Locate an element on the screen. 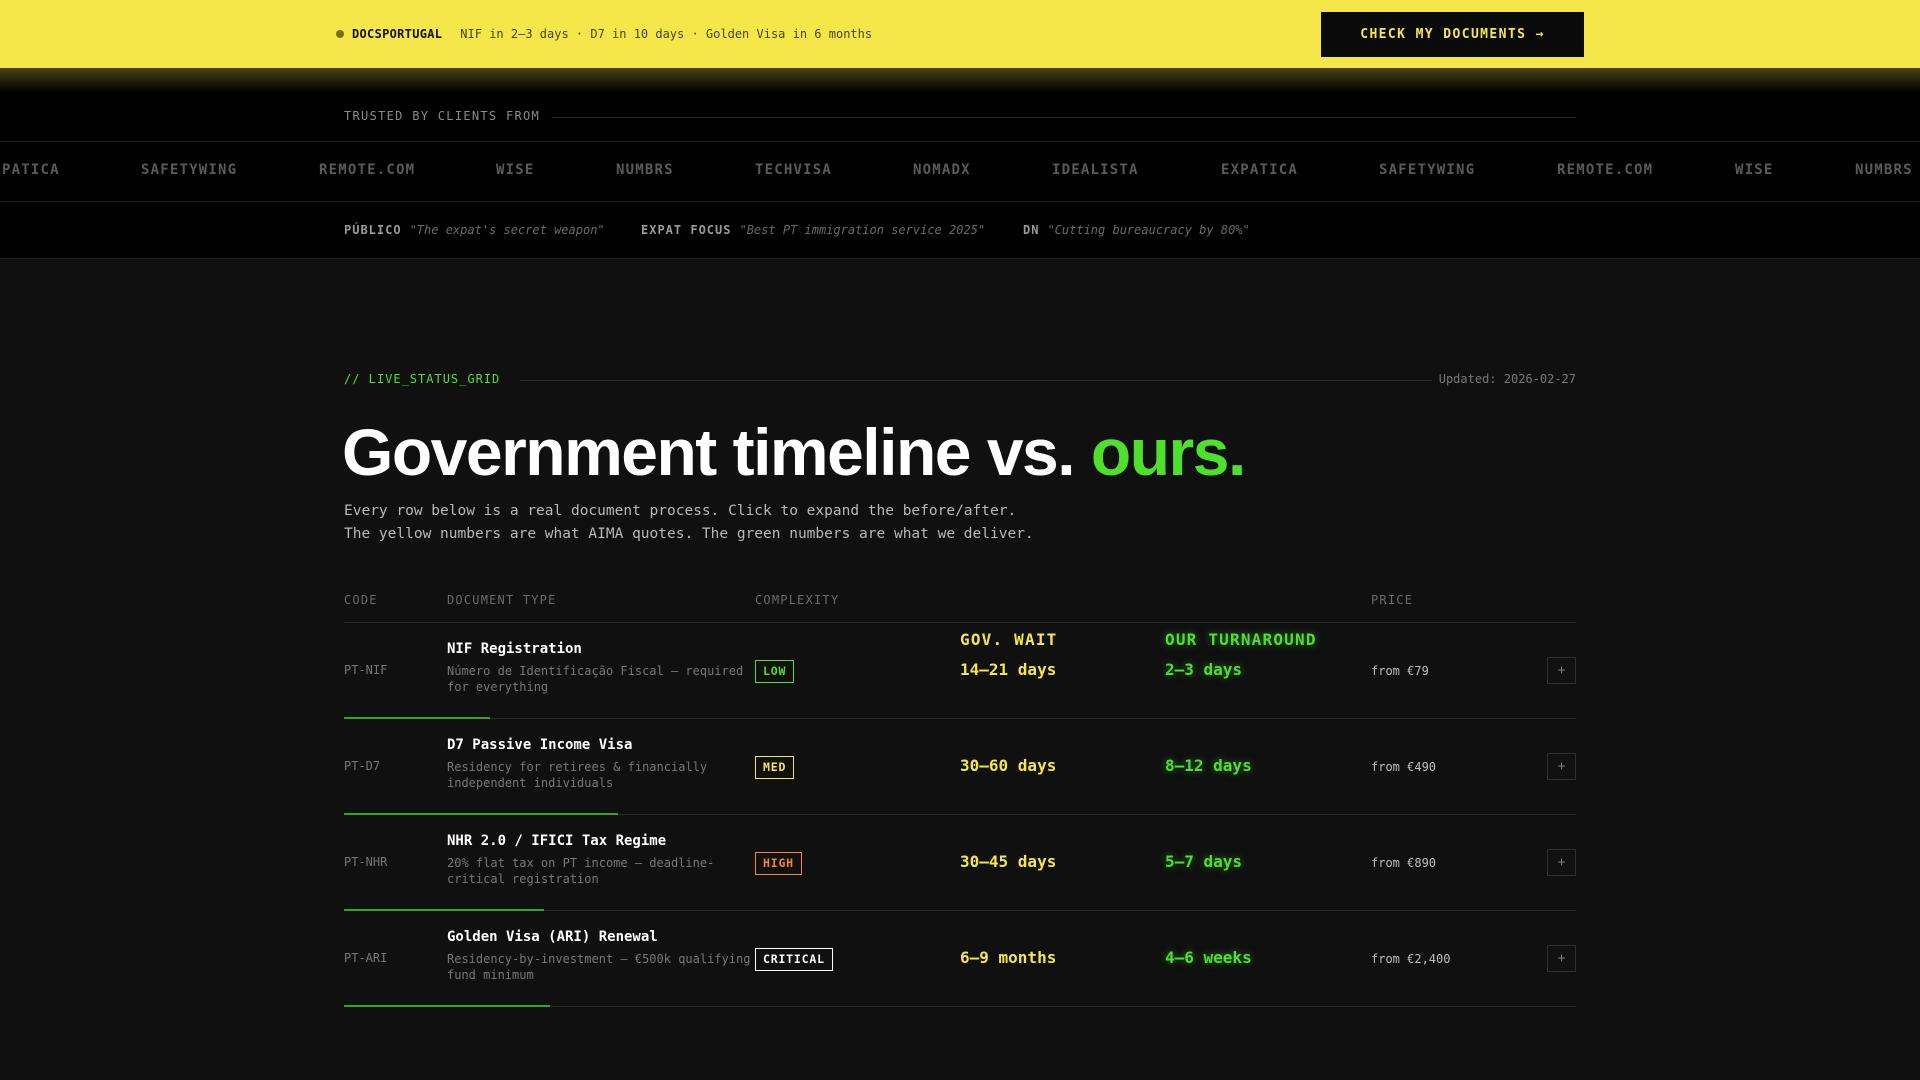  client-logo: IDEALISTA is located at coordinates (1095, 170).